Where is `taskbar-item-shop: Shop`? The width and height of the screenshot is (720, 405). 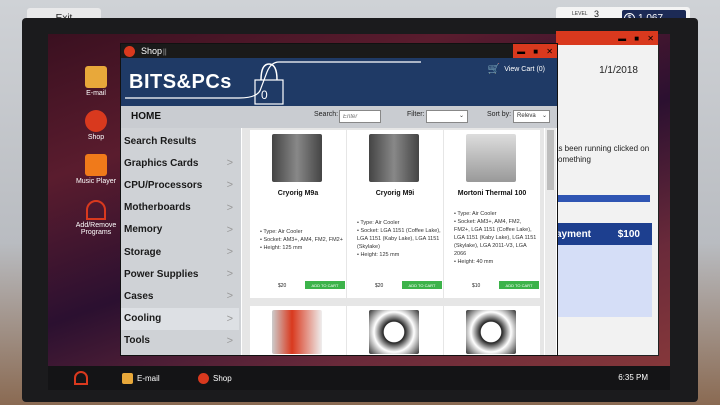
taskbar-item-shop: Shop is located at coordinates (215, 378).